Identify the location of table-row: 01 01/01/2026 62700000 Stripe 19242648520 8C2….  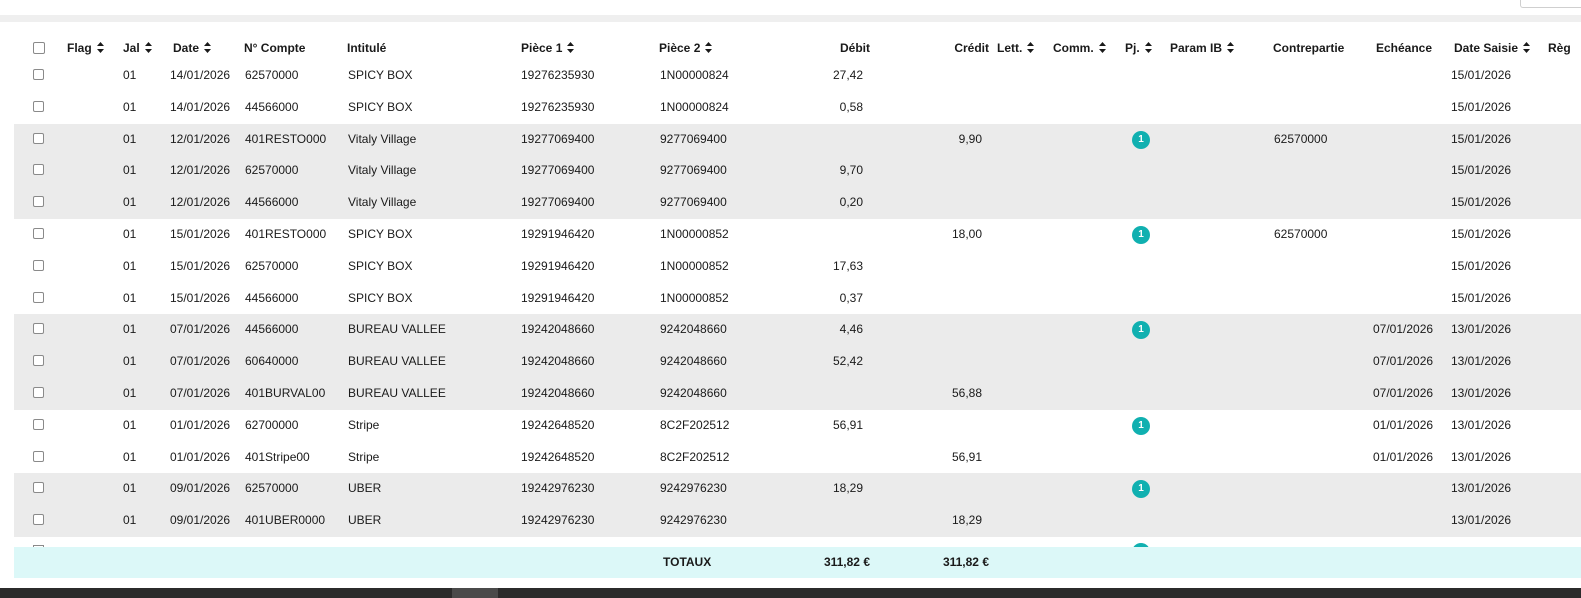
(797, 426).